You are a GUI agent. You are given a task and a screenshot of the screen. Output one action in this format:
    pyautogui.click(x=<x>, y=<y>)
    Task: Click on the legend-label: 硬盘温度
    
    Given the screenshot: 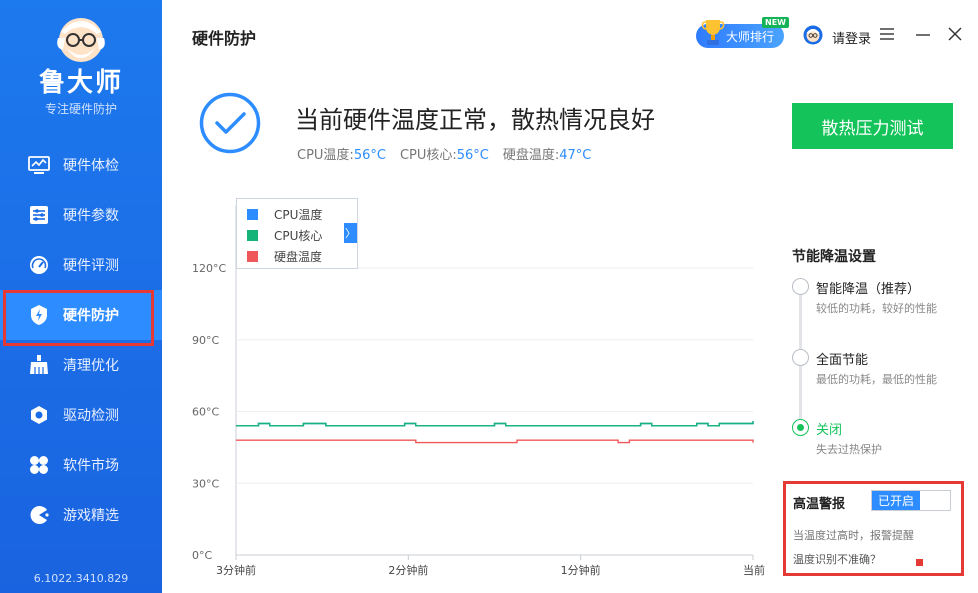 What is the action you would take?
    pyautogui.click(x=298, y=256)
    